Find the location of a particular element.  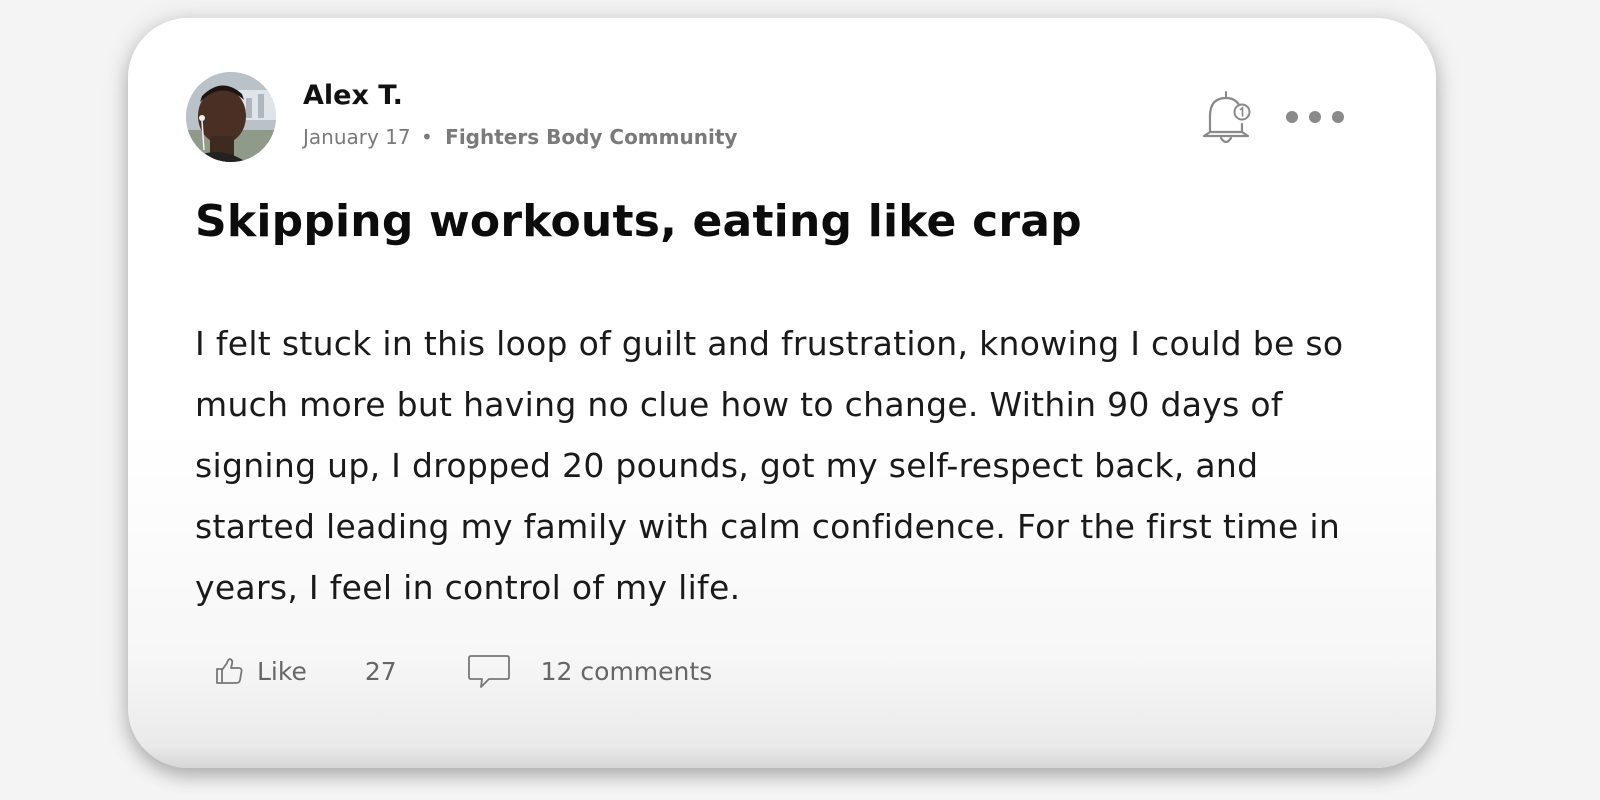

post-meta: January 17 • Fighters Body Community is located at coordinates (520, 137).